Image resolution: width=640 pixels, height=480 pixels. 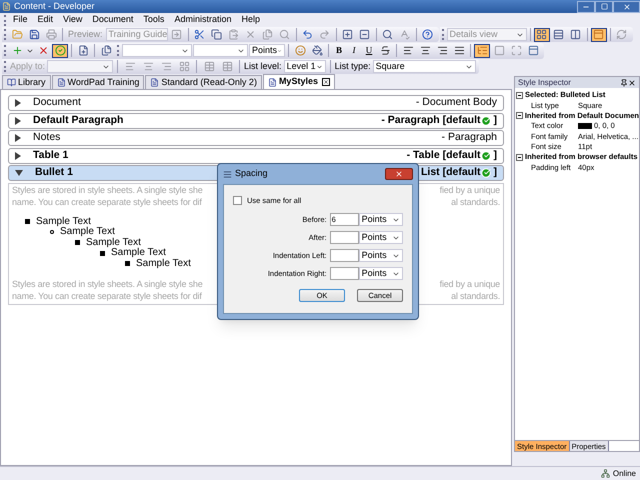 What do you see at coordinates (256, 156) in the screenshot?
I see `style-row: Table 1 - Table [default ]` at bounding box center [256, 156].